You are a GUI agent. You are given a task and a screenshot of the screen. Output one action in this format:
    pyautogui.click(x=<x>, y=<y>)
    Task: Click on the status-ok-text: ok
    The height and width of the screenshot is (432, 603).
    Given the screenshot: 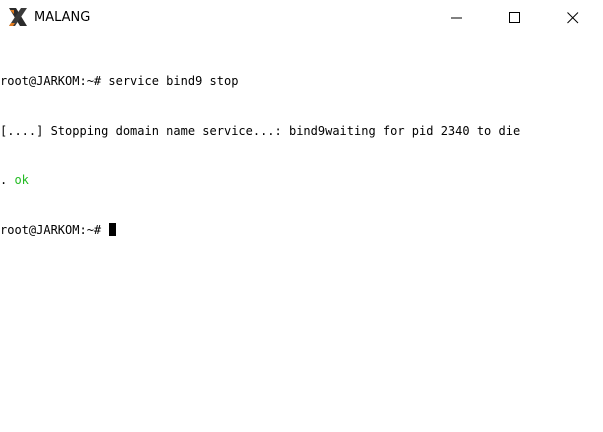 What is the action you would take?
    pyautogui.click(x=21, y=180)
    